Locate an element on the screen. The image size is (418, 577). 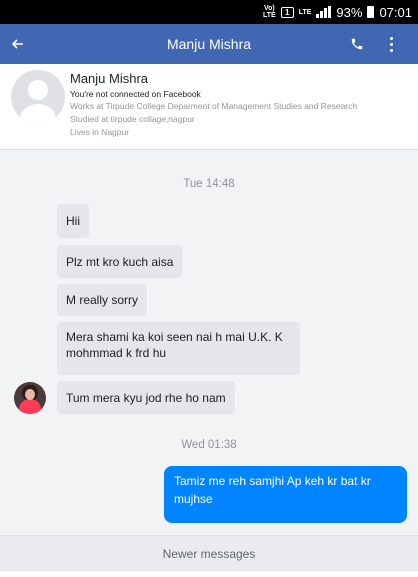
sim-label: 1 is located at coordinates (287, 12).